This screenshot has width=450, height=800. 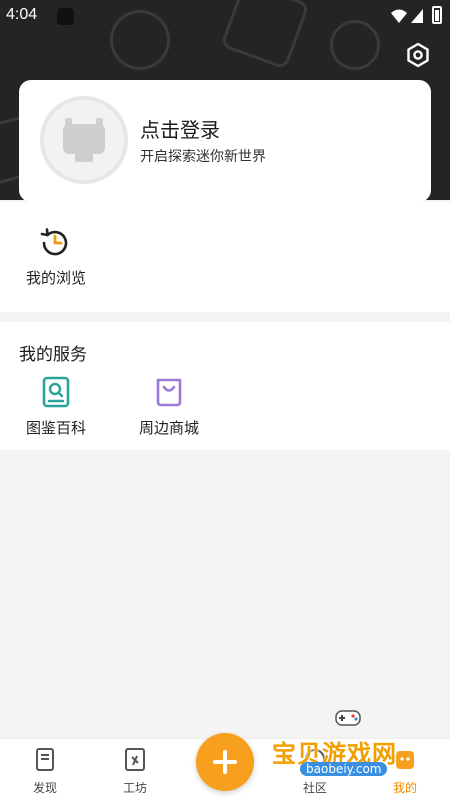 I want to click on avatar, so click(x=84, y=140).